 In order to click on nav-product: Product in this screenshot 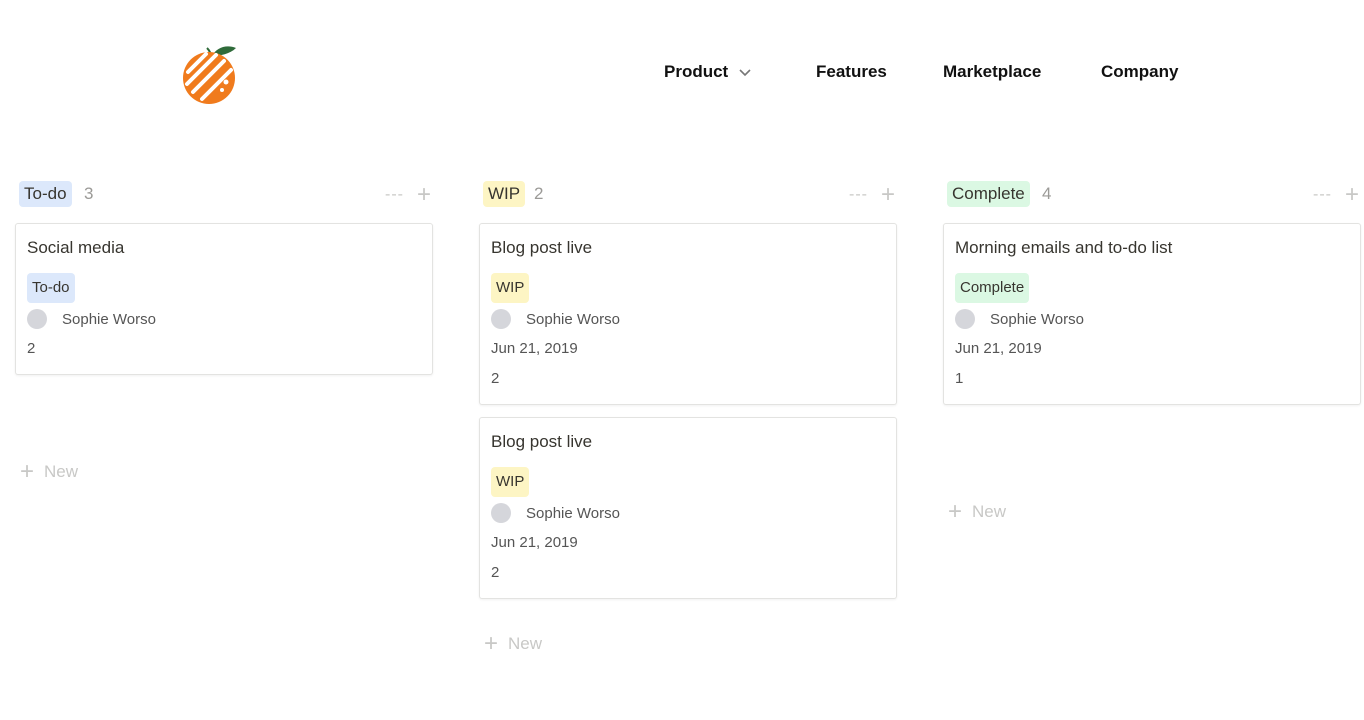, I will do `click(708, 72)`.